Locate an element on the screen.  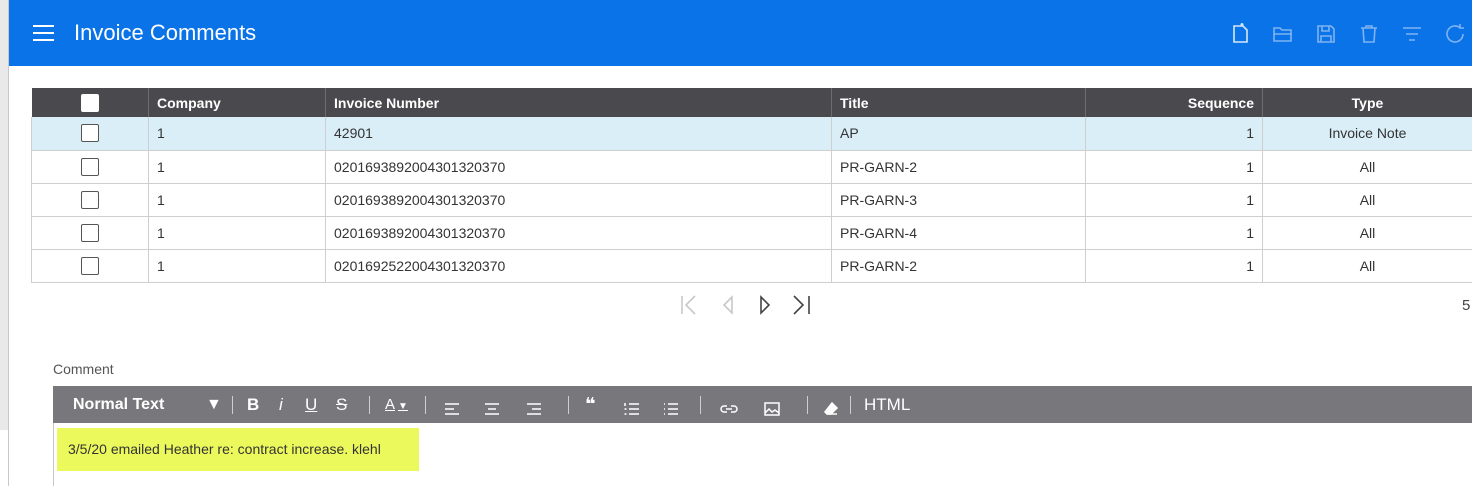
menu-icon is located at coordinates (43, 33).